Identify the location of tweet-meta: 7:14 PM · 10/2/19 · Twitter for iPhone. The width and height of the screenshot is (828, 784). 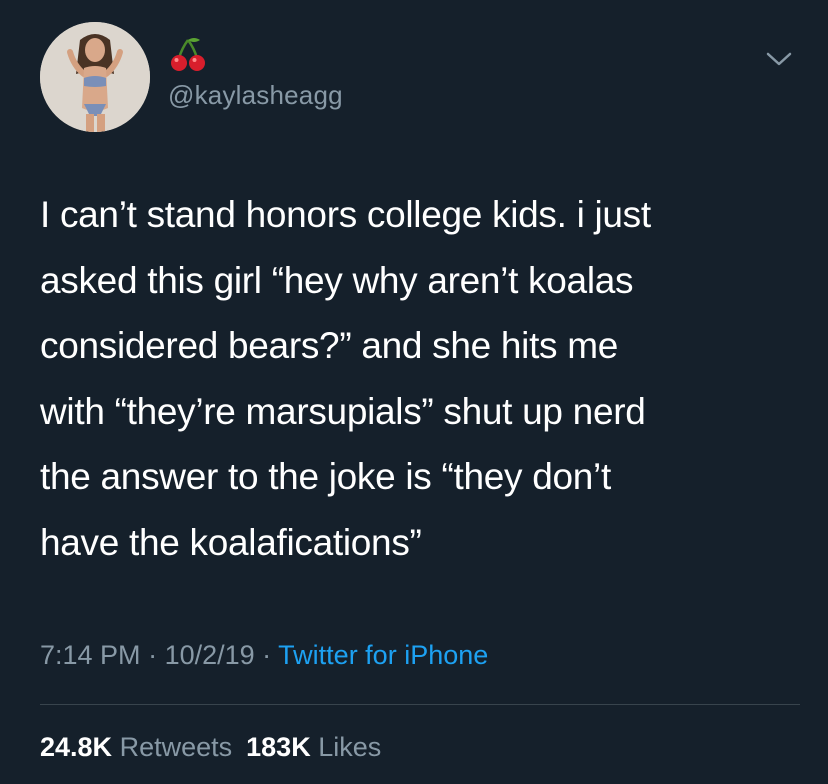
(264, 655).